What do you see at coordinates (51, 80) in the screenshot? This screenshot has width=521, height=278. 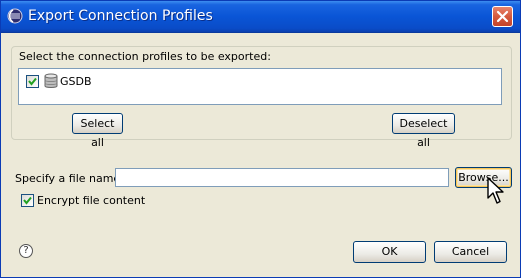 I see `database-icon` at bounding box center [51, 80].